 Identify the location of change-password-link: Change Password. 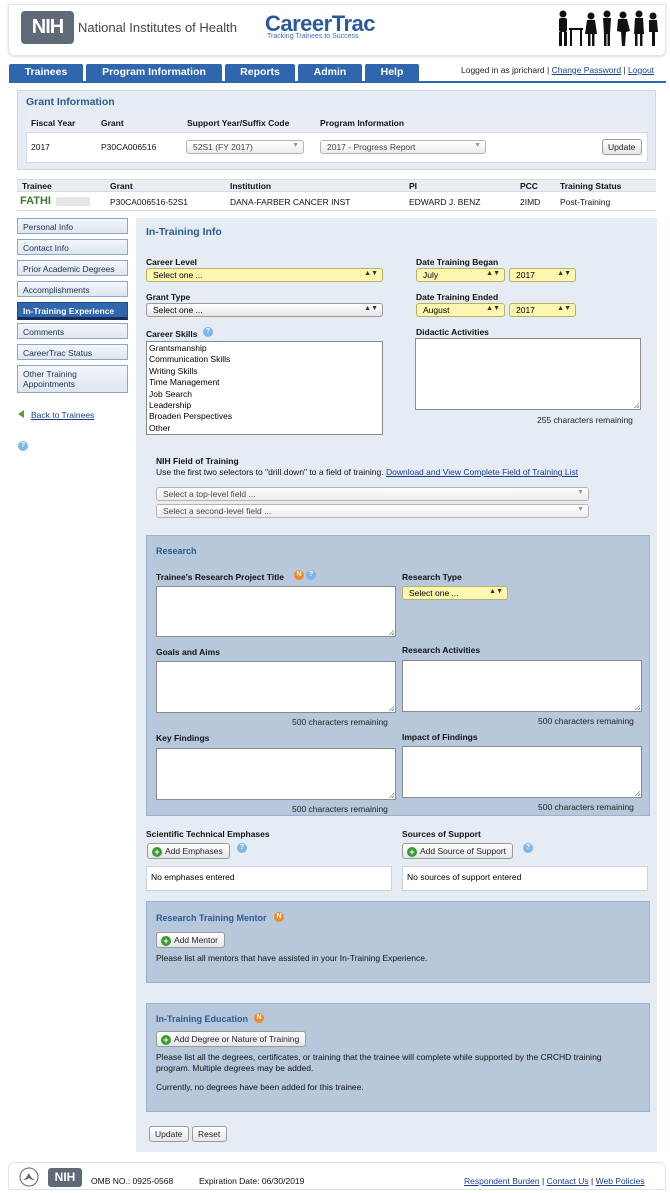
(586, 70).